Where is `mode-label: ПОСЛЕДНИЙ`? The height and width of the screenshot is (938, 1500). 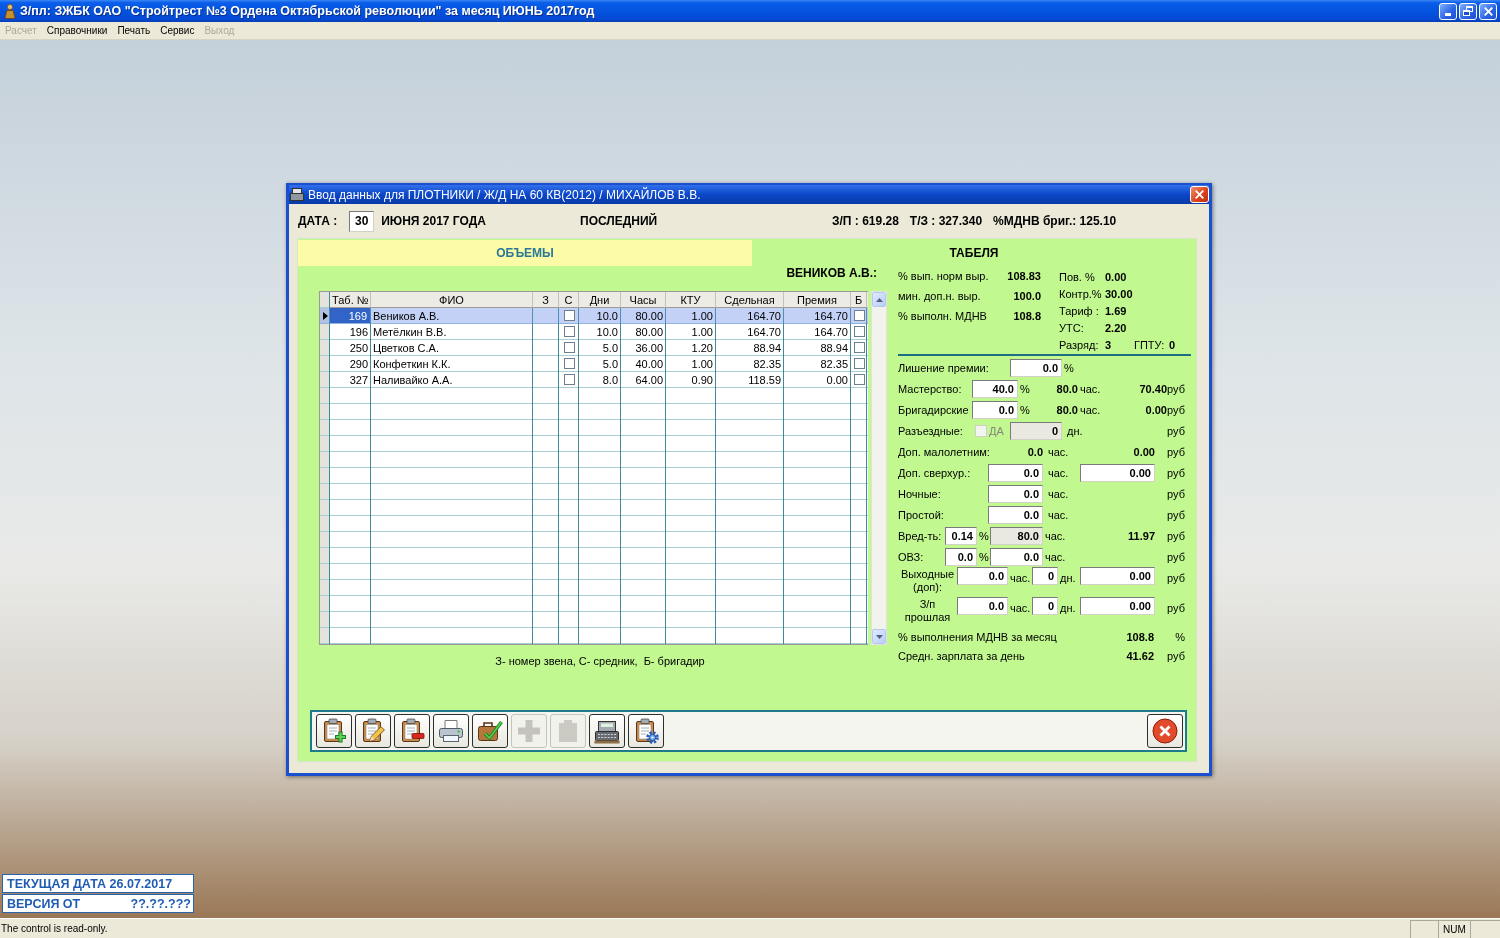
mode-label: ПОСЛЕДНИЙ is located at coordinates (619, 221).